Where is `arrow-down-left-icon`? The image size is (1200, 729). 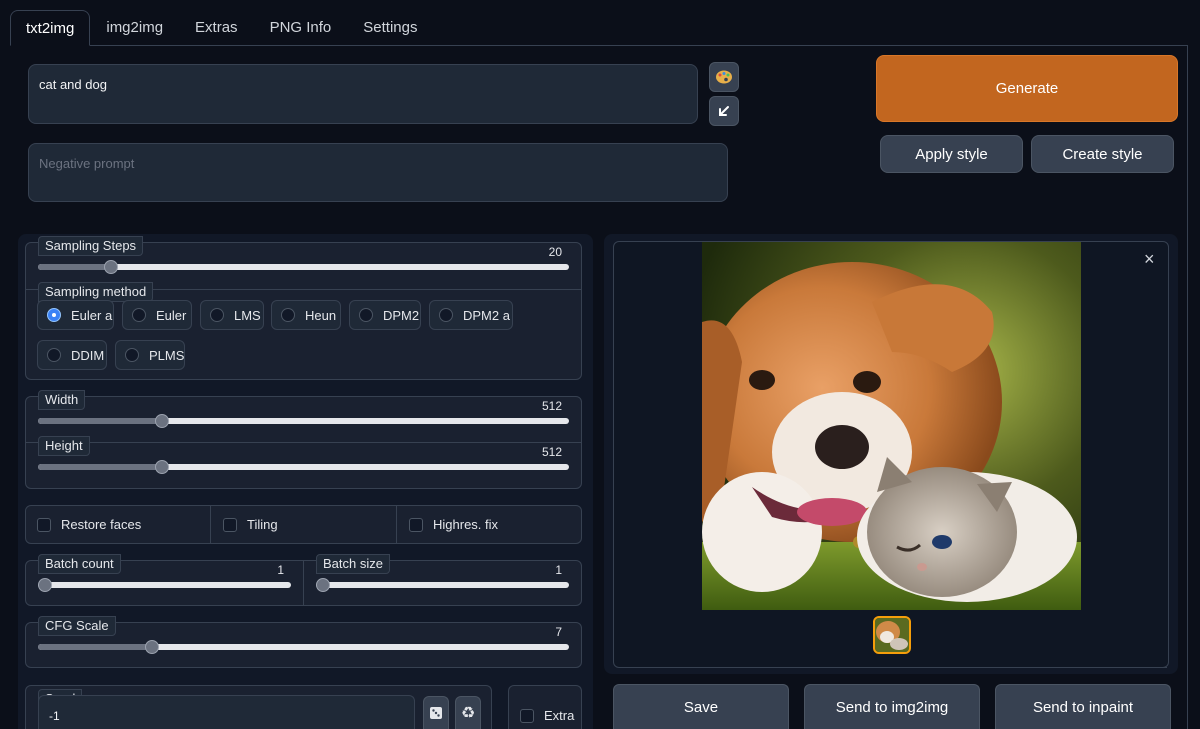 arrow-down-left-icon is located at coordinates (724, 111).